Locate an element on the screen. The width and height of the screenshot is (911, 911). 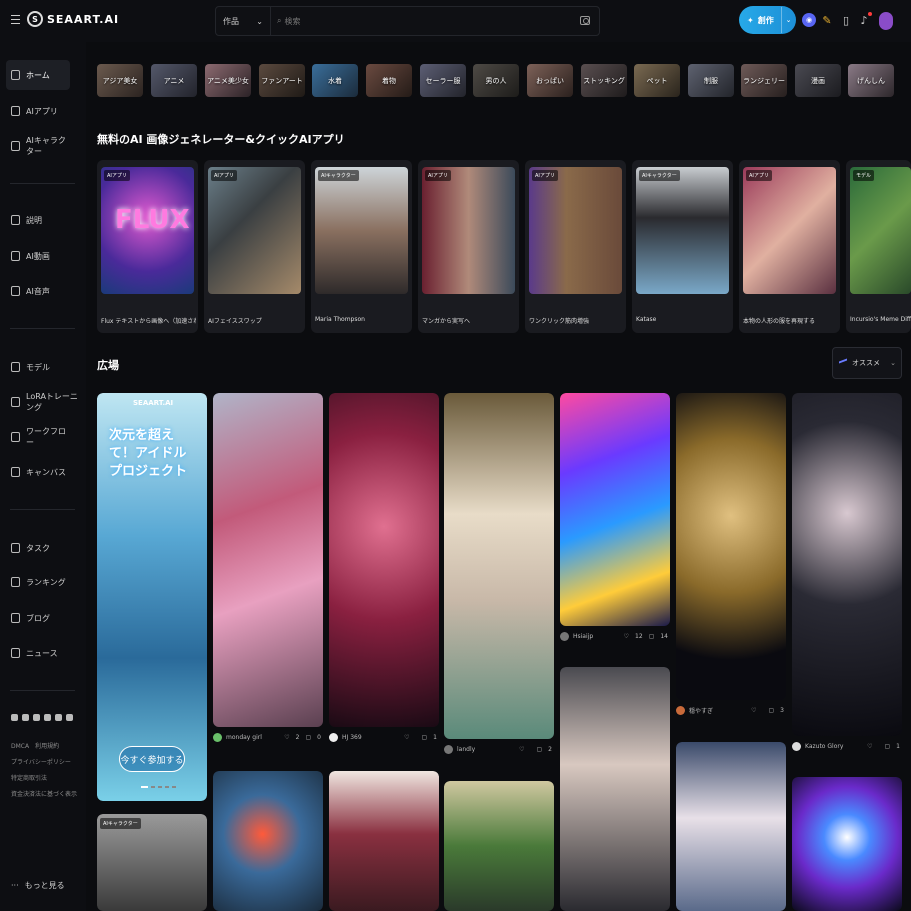
artwork-card: Kazuto Glory ♡ ▢ 1 is located at coordinates (847, 575).